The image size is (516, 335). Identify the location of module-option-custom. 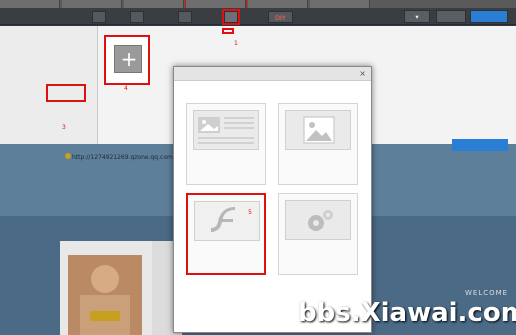
(318, 234).